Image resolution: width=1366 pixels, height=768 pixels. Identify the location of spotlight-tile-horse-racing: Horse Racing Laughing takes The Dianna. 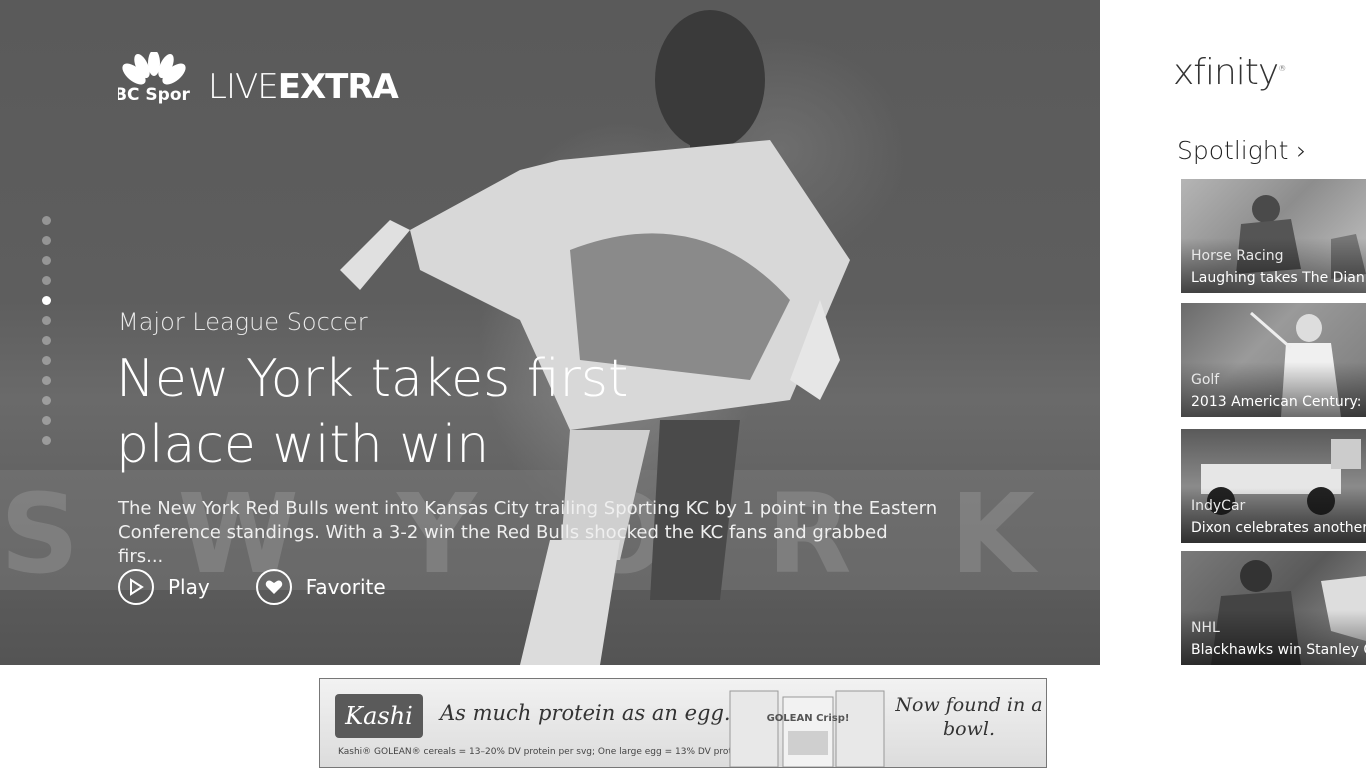
(1273, 236).